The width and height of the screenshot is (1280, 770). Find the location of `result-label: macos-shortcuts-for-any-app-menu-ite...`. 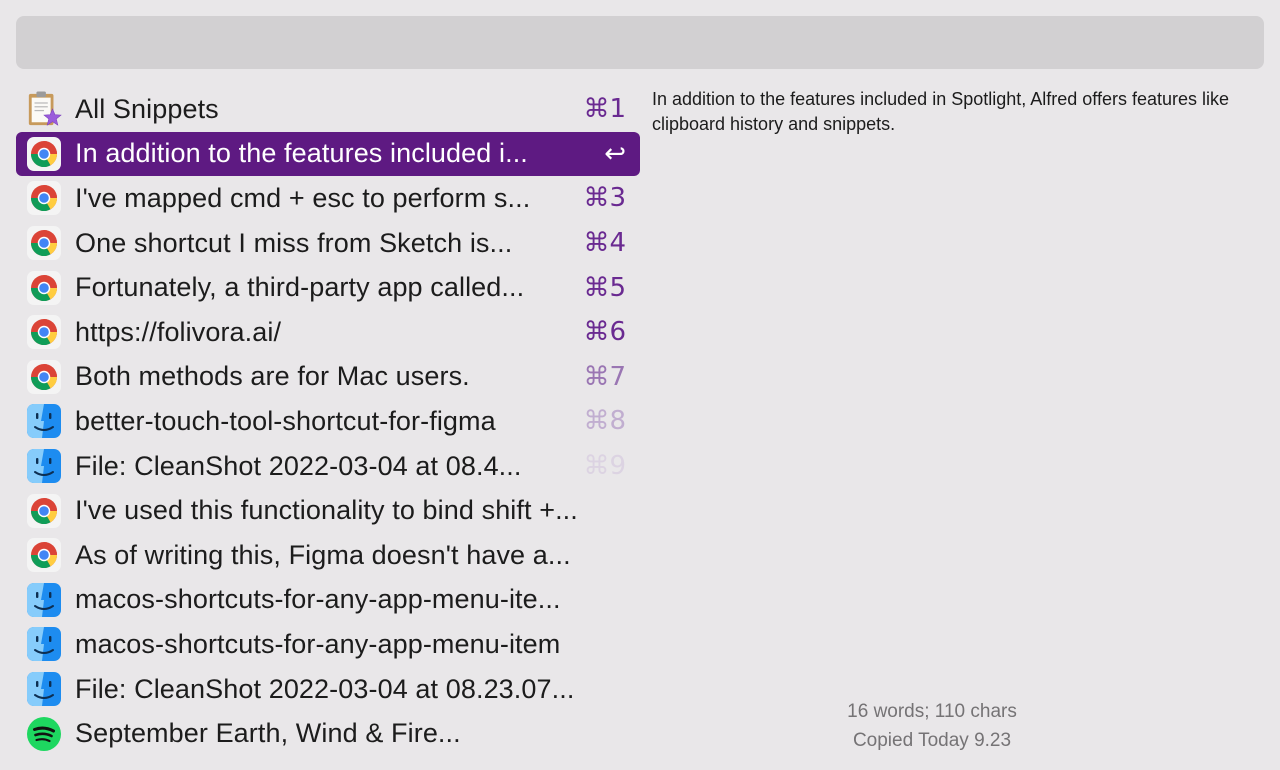

result-label: macos-shortcuts-for-any-app-menu-ite... is located at coordinates (318, 599).